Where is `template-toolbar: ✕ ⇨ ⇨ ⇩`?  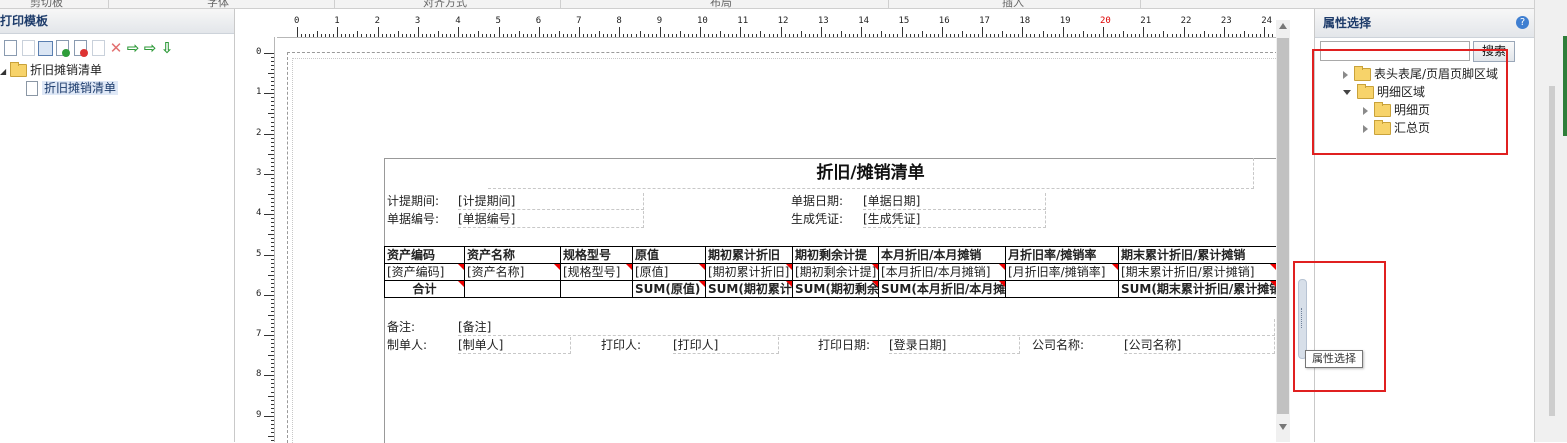 template-toolbar: ✕ ⇨ ⇨ ⇩ is located at coordinates (117, 48).